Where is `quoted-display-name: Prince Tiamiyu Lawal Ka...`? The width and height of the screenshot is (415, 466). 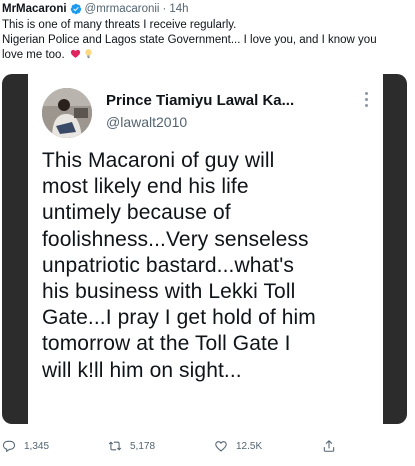
quoted-display-name: Prince Tiamiyu Lawal Ka... is located at coordinates (200, 100).